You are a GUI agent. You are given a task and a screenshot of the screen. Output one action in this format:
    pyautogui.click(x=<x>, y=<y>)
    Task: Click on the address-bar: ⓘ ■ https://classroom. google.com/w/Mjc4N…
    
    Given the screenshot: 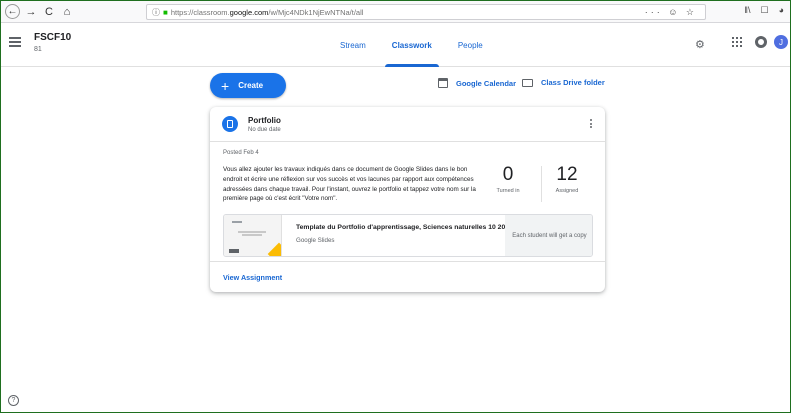 What is the action you would take?
    pyautogui.click(x=426, y=12)
    